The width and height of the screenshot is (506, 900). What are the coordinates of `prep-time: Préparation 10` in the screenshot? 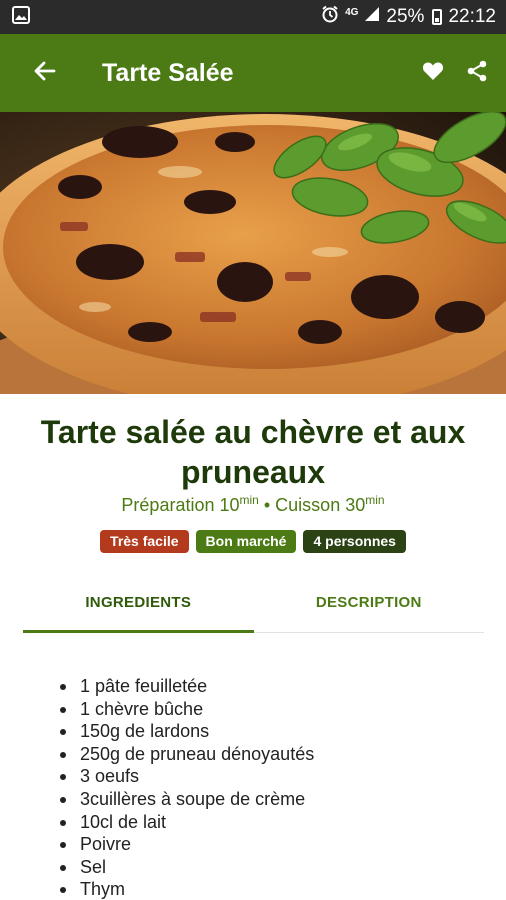 It's located at (180, 505).